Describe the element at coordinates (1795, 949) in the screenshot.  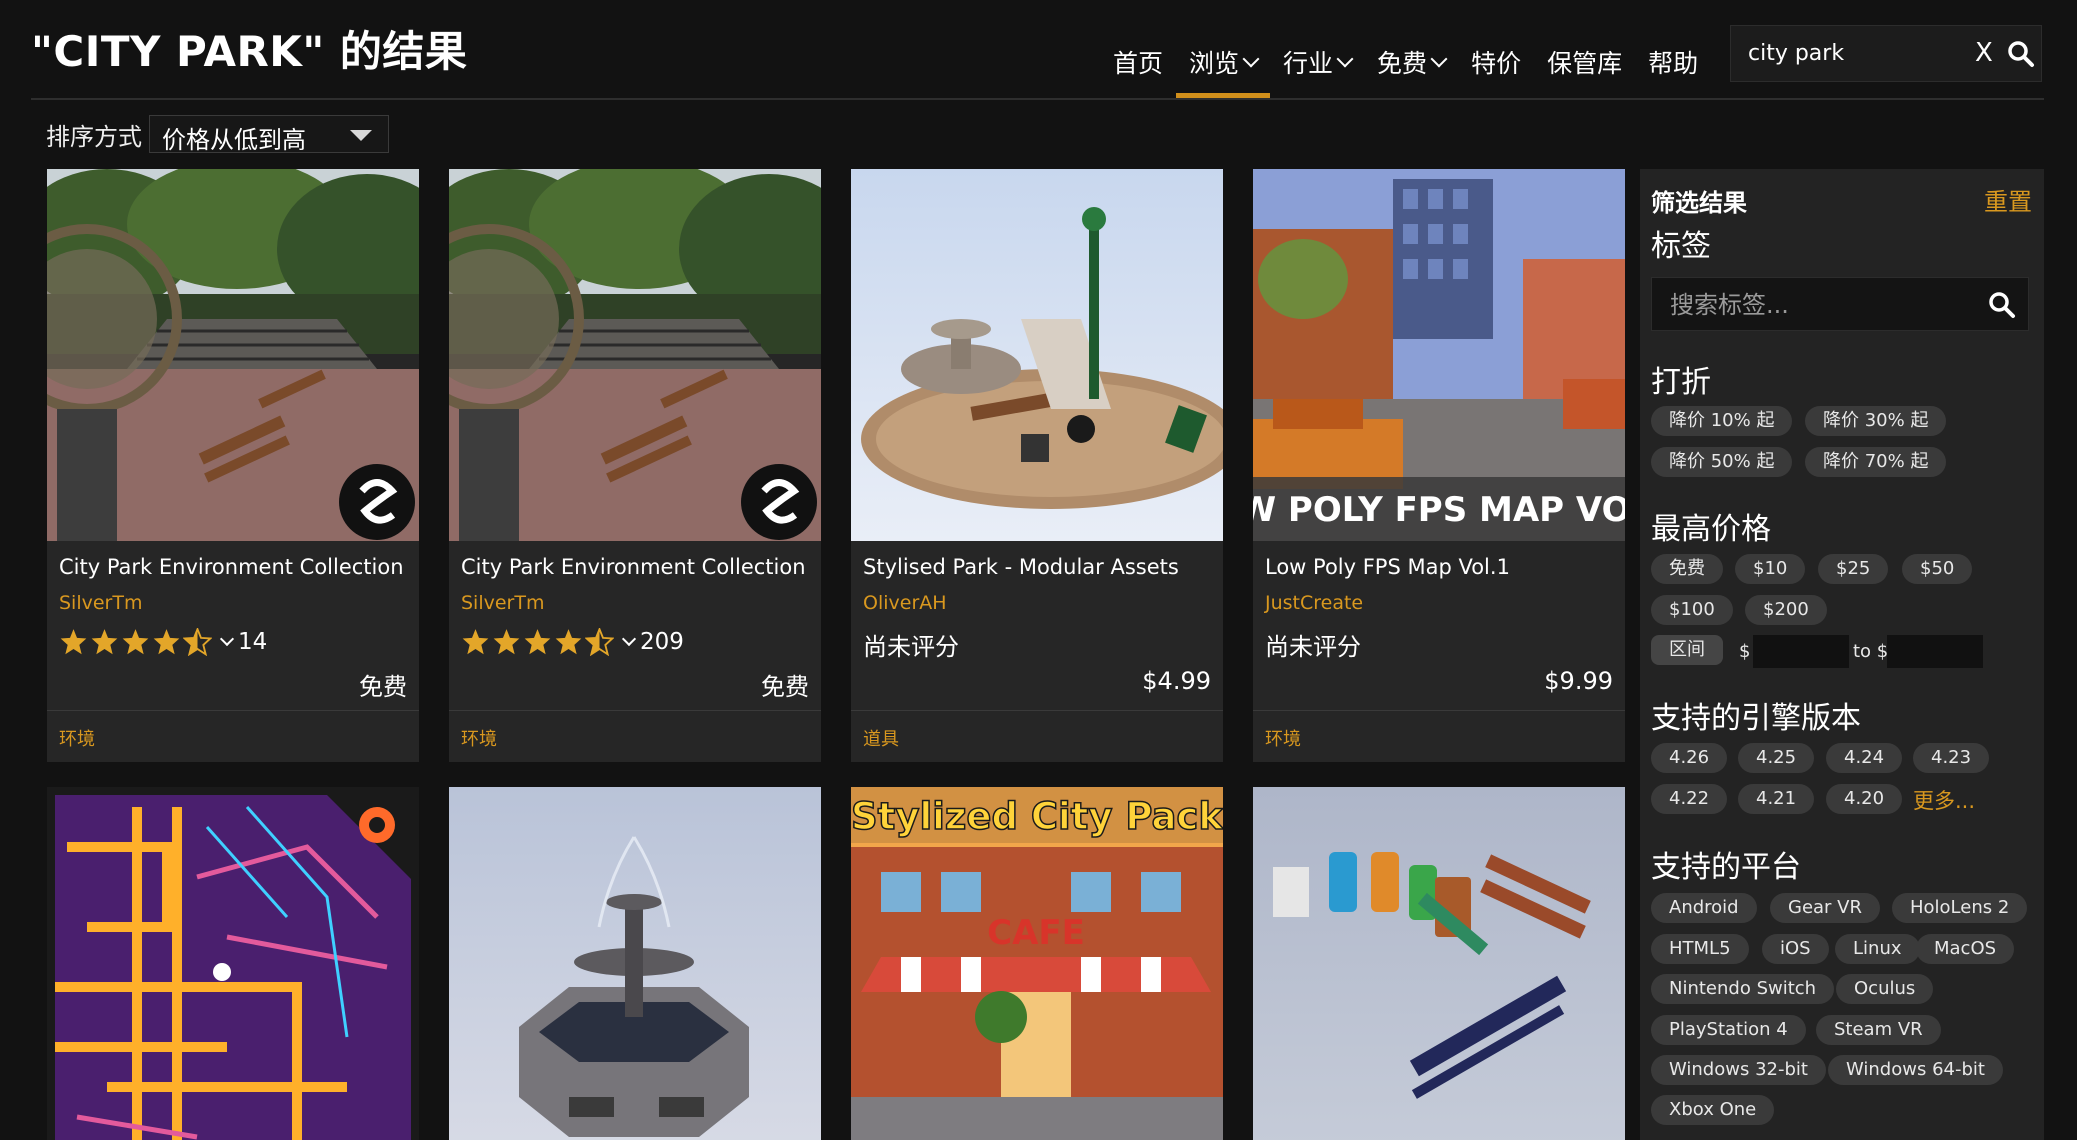
I see `platform-chip: iOS` at that location.